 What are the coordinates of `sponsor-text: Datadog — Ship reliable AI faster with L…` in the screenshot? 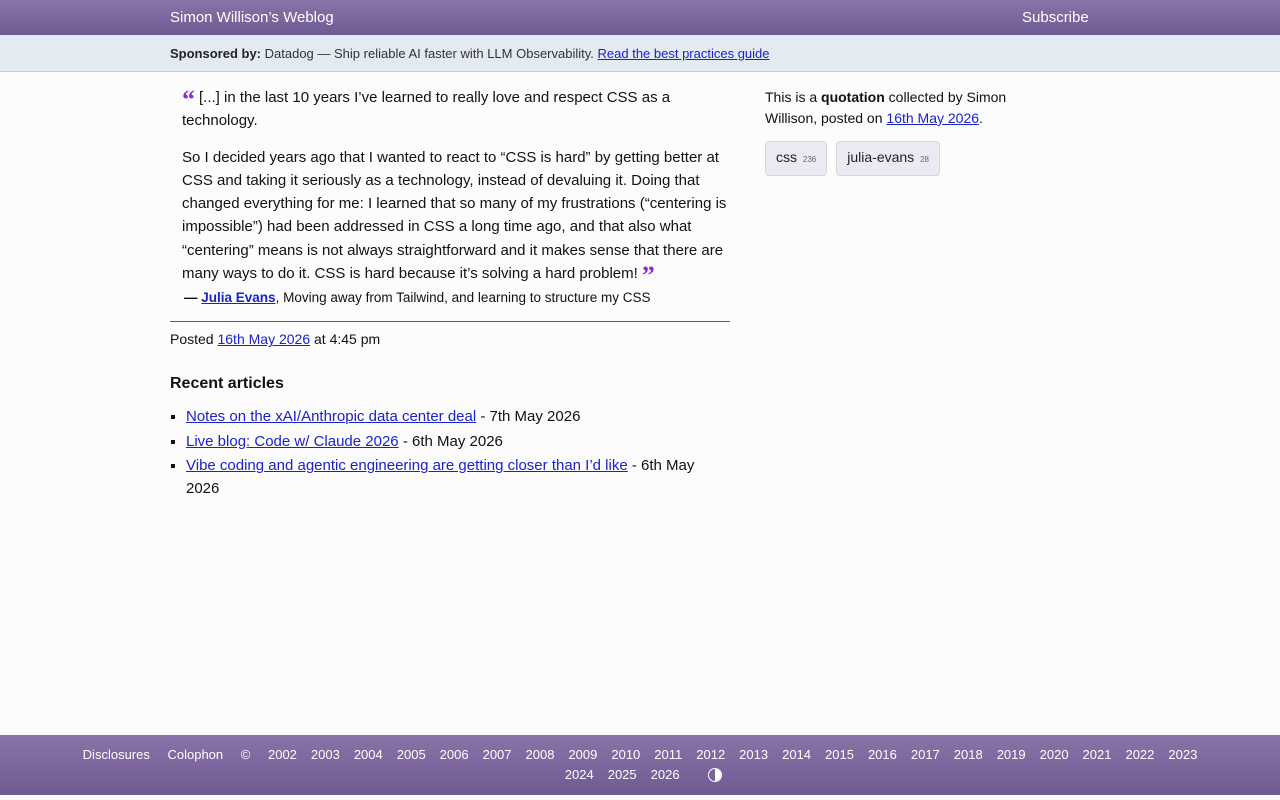 It's located at (429, 53).